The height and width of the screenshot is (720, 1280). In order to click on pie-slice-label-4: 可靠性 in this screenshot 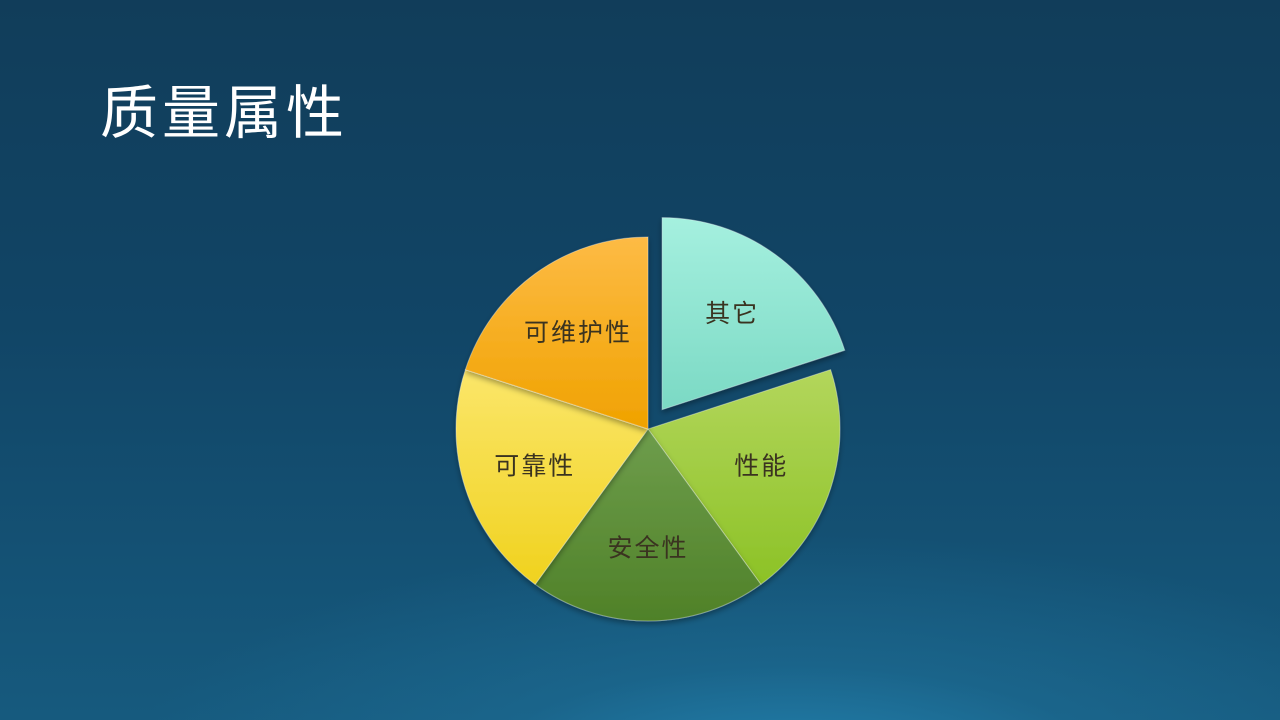, I will do `click(534, 465)`.